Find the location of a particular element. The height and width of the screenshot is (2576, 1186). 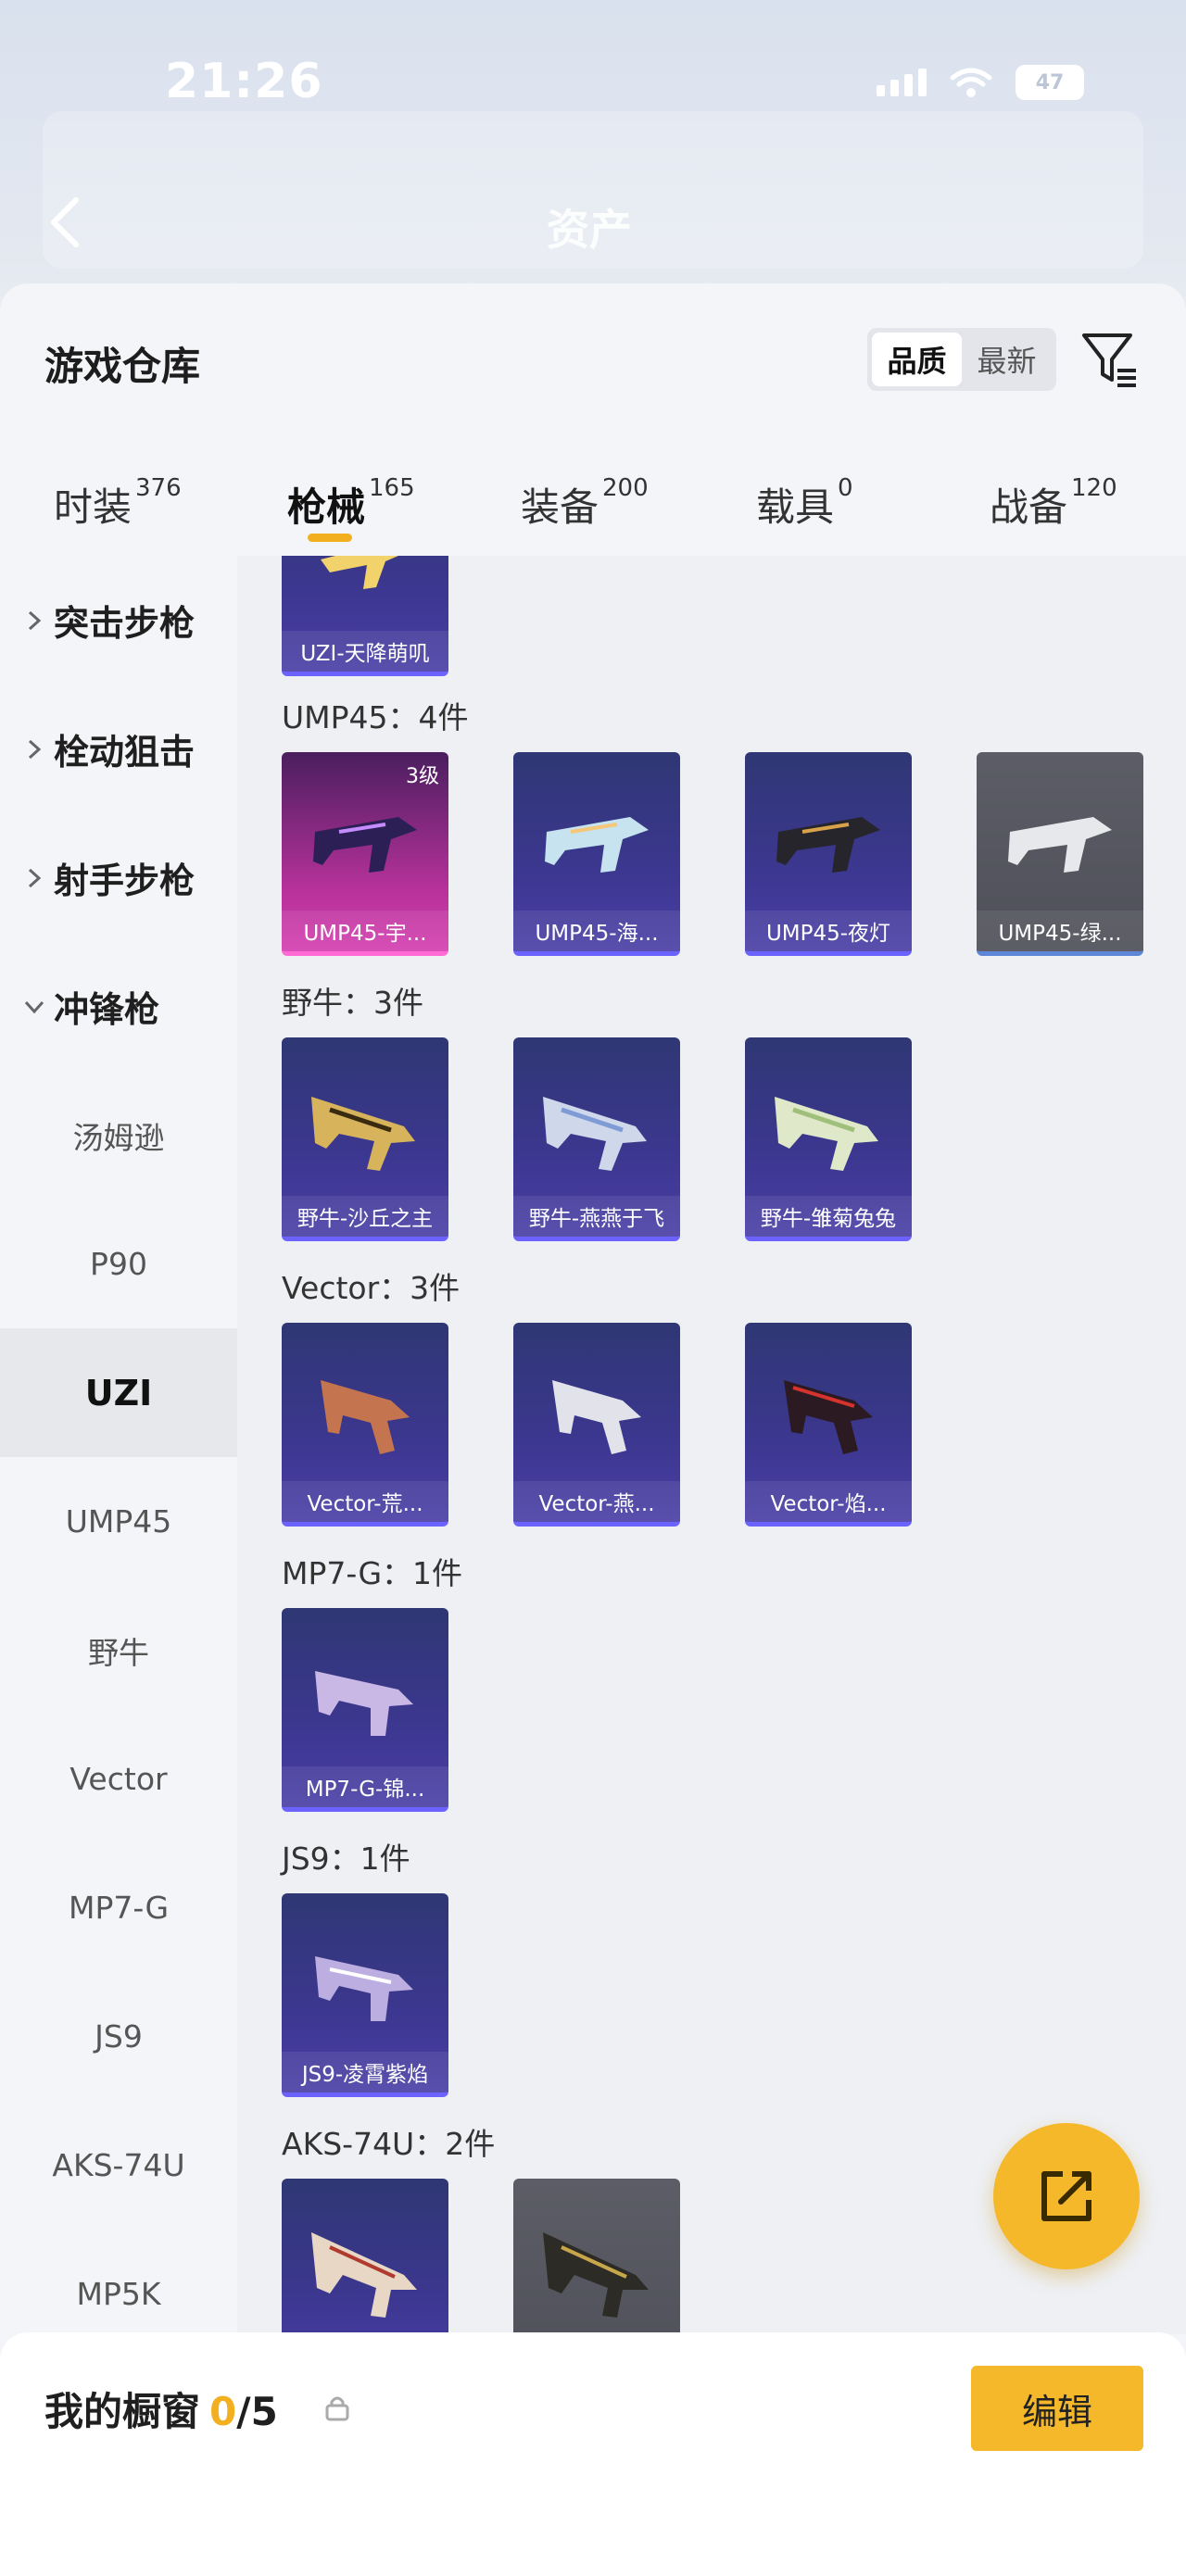

sidebar-item-p90: P90 is located at coordinates (118, 1264).